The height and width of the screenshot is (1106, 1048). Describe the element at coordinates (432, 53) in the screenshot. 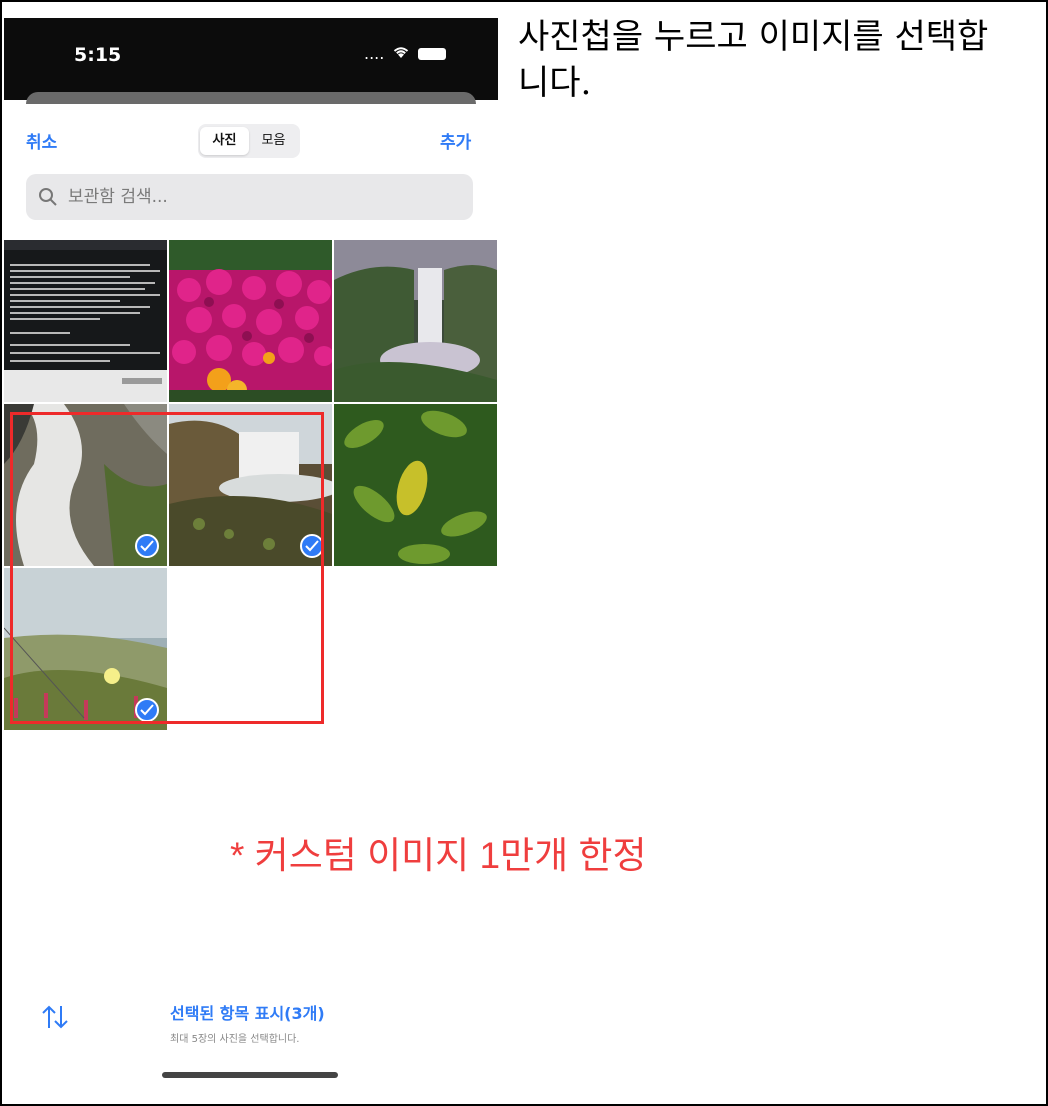

I see `battery-icon` at that location.